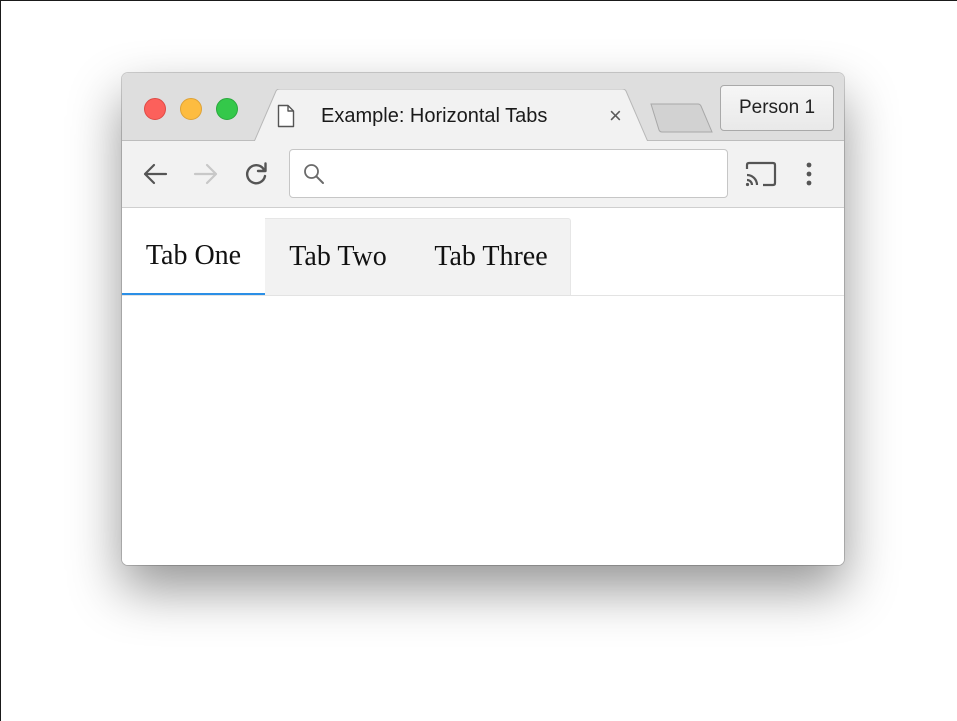 This screenshot has height=721, width=957. Describe the element at coordinates (338, 256) in the screenshot. I see `tab-two: Tab Two` at that location.